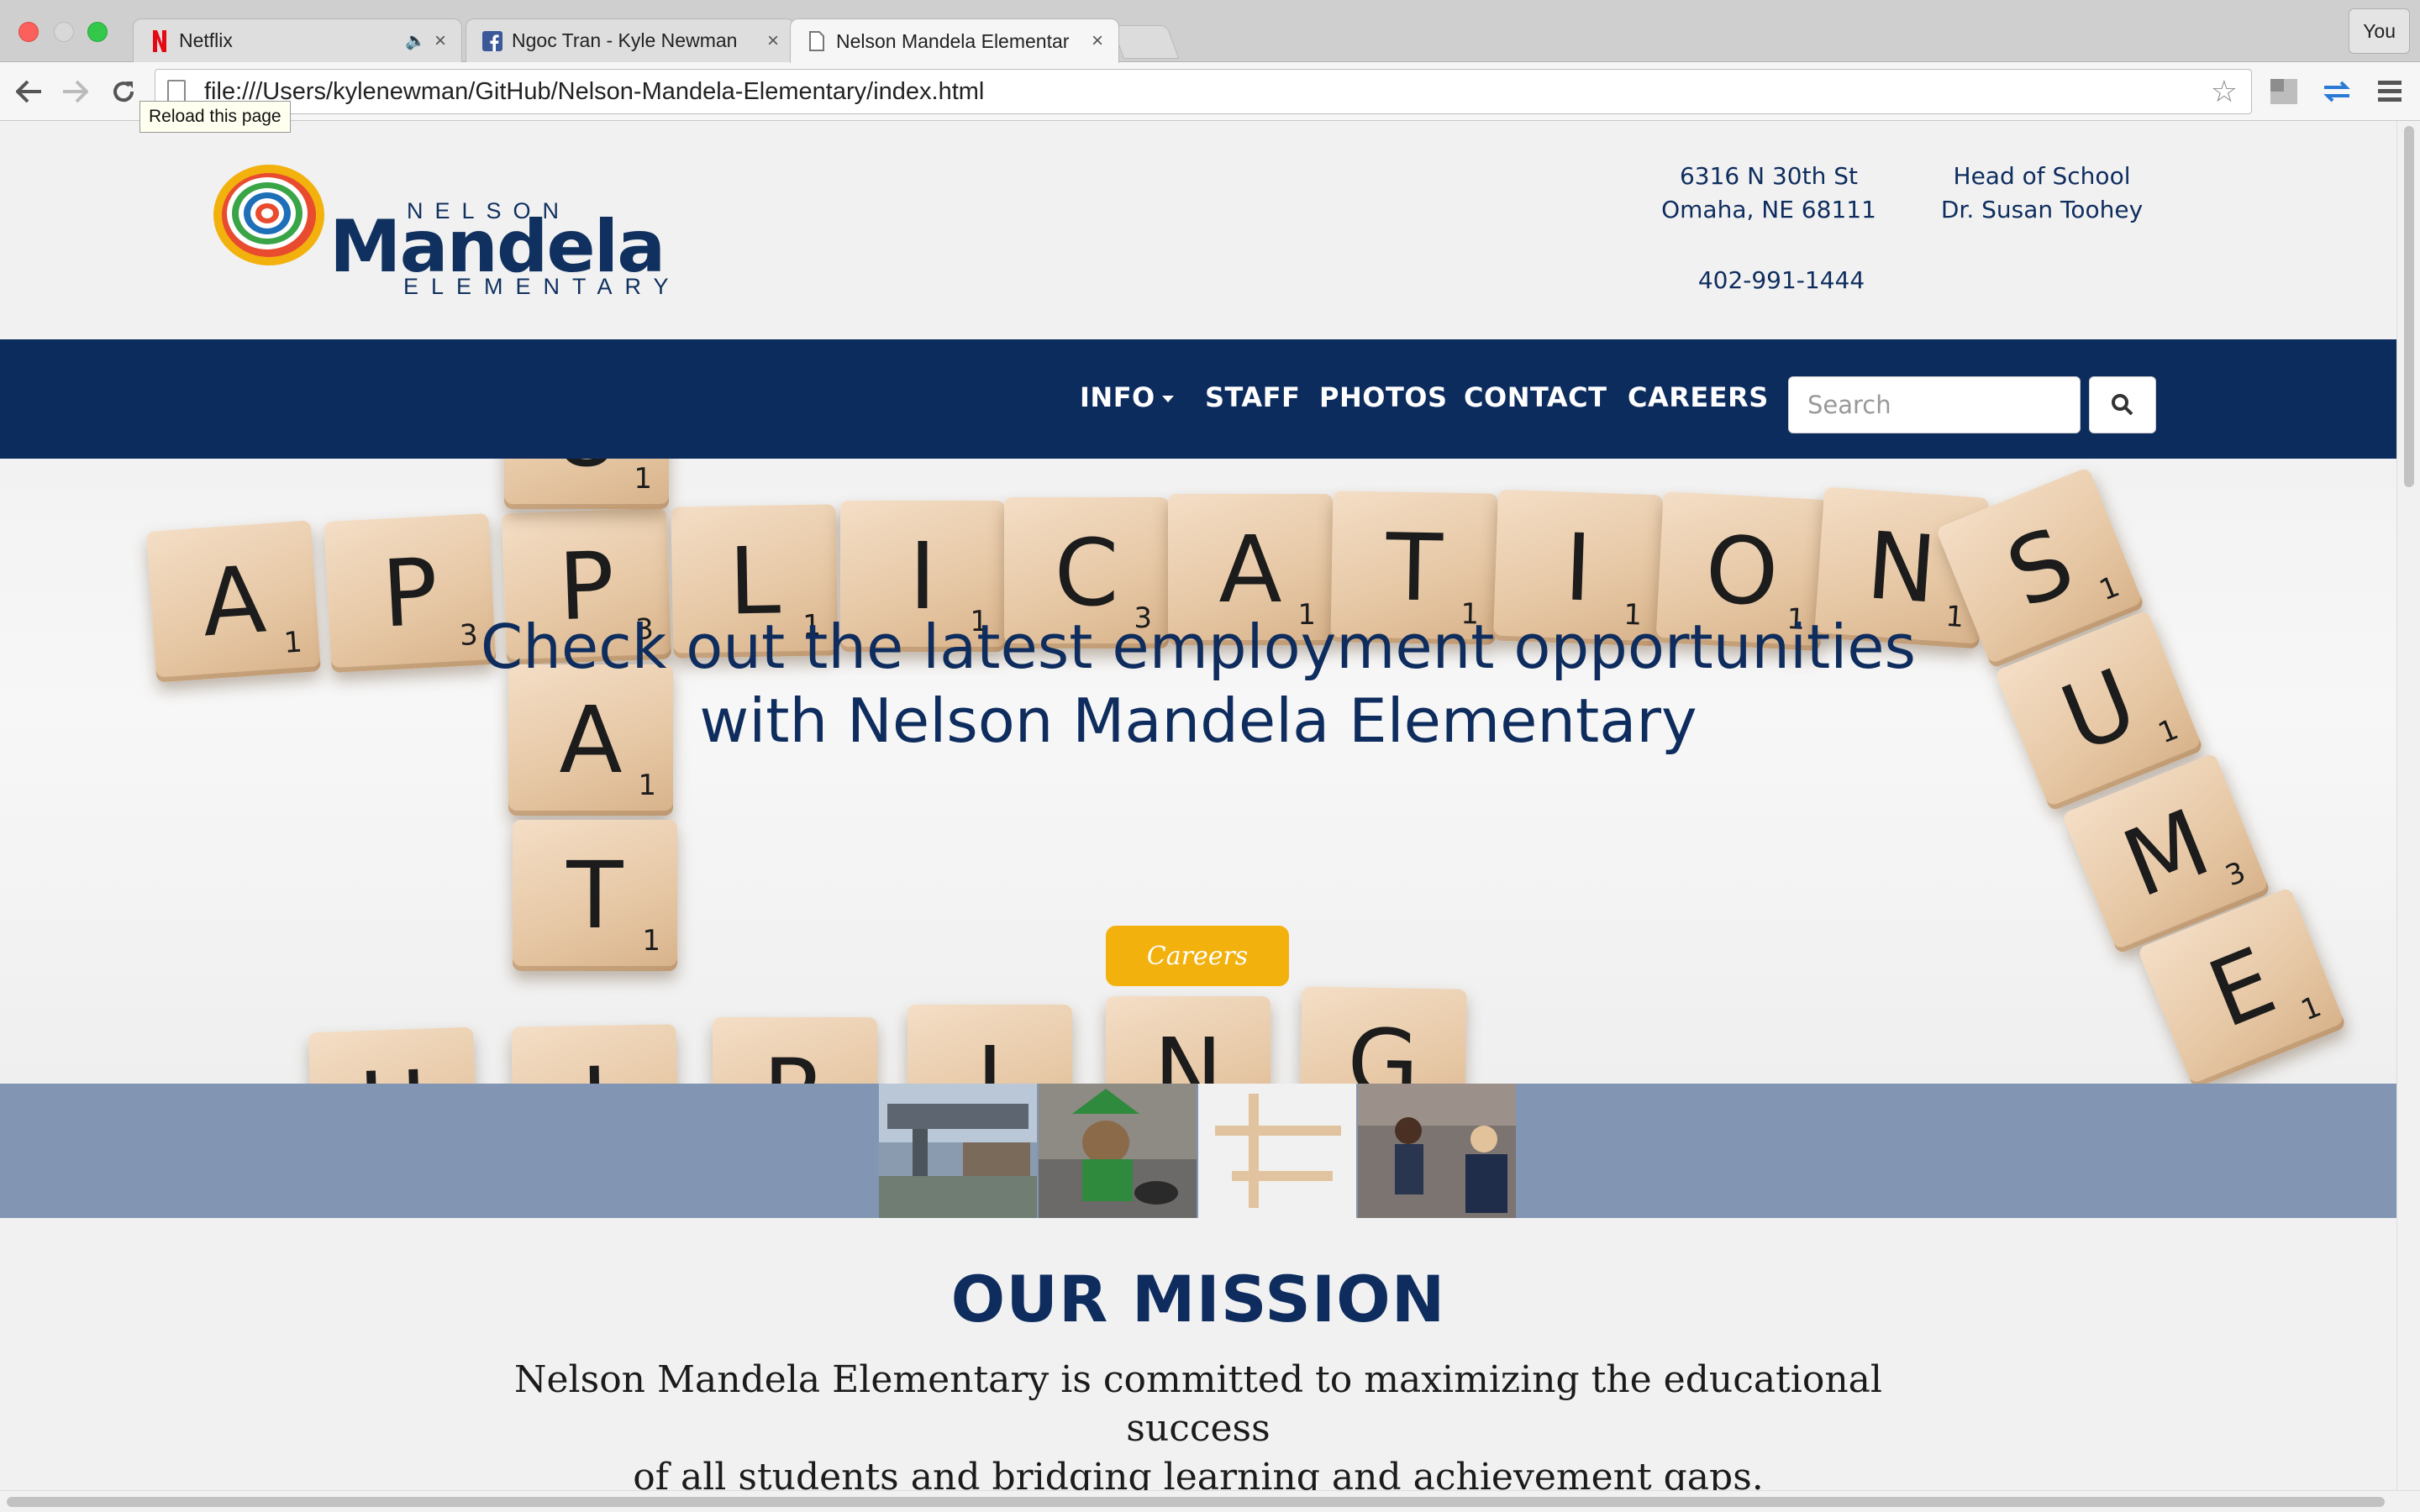  I want to click on close-window-button, so click(28, 32).